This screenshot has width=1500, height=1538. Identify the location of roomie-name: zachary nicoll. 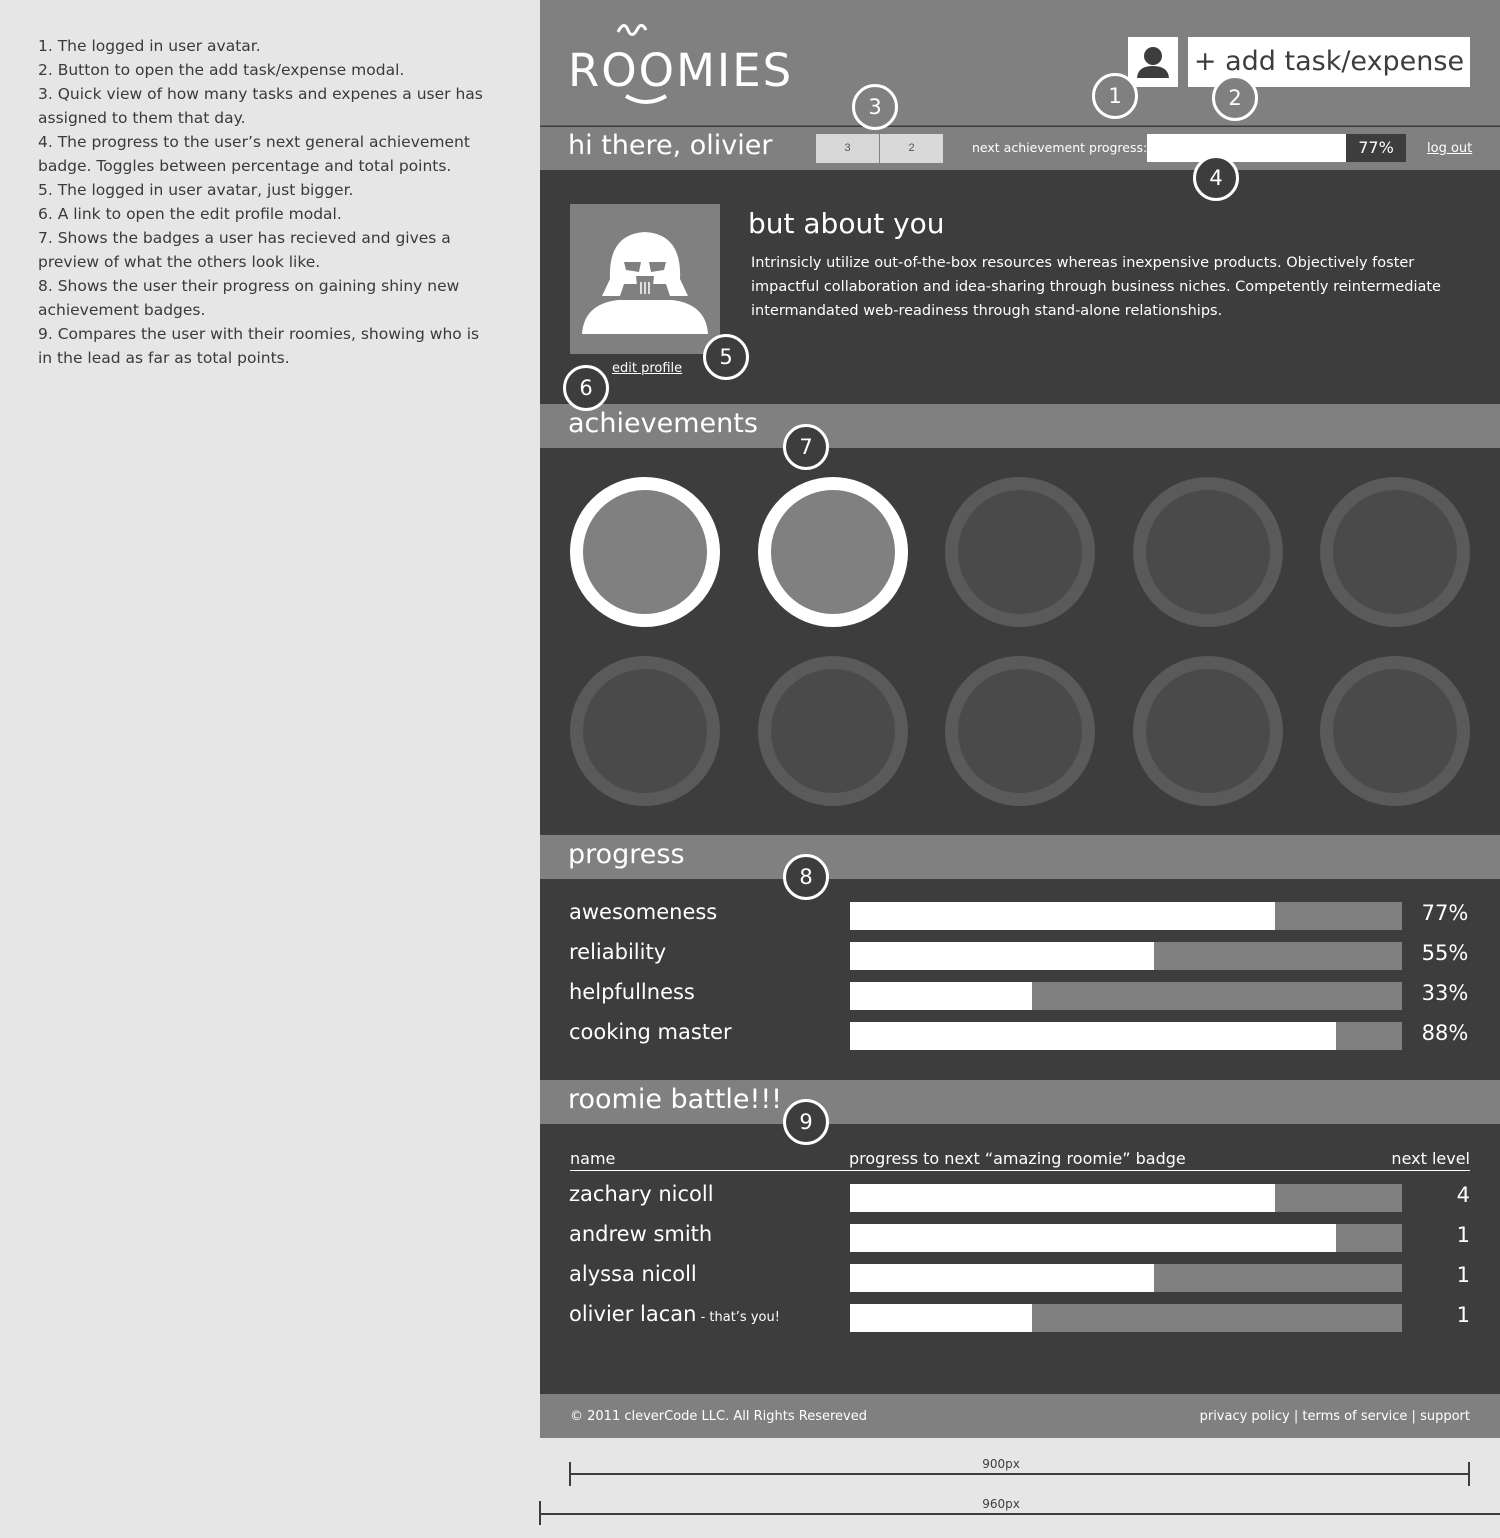
(641, 1194).